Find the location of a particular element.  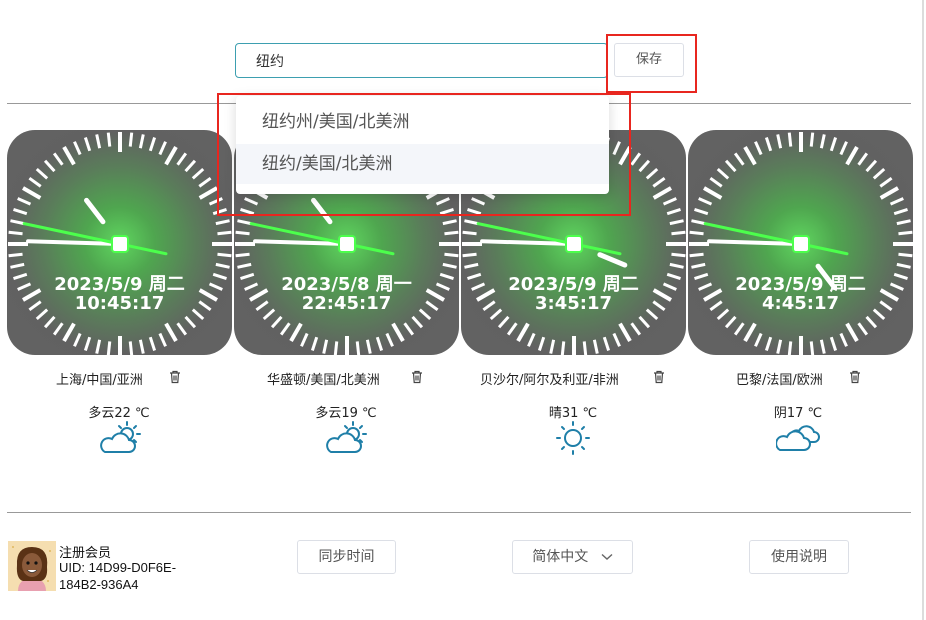

clock-time: 10:45:17 is located at coordinates (119, 303).